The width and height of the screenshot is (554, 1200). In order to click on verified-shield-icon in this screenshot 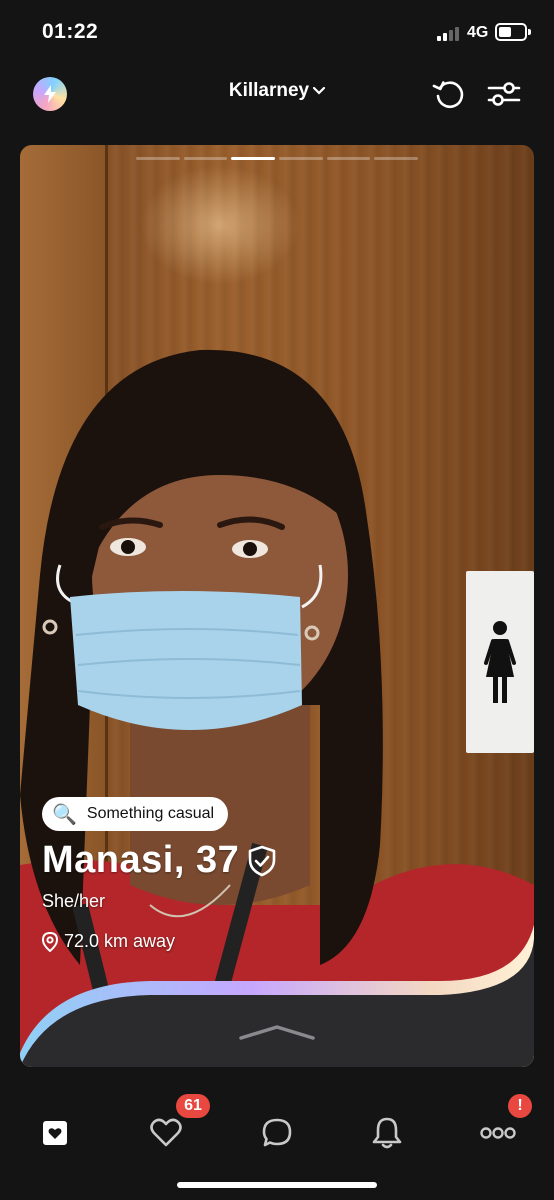, I will do `click(262, 861)`.